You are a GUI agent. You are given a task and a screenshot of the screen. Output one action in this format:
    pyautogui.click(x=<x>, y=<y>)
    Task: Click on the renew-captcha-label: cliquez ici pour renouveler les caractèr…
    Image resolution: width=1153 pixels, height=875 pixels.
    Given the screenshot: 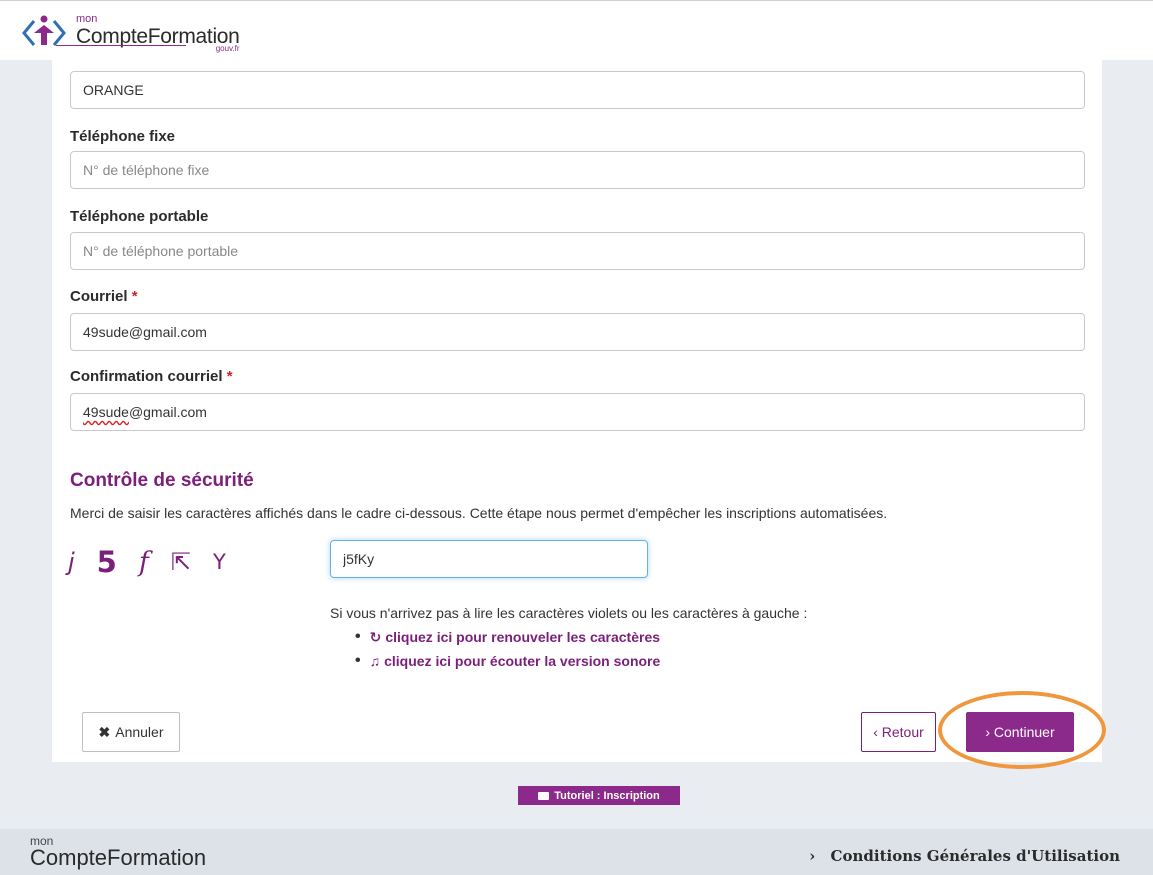 What is the action you would take?
    pyautogui.click(x=523, y=637)
    